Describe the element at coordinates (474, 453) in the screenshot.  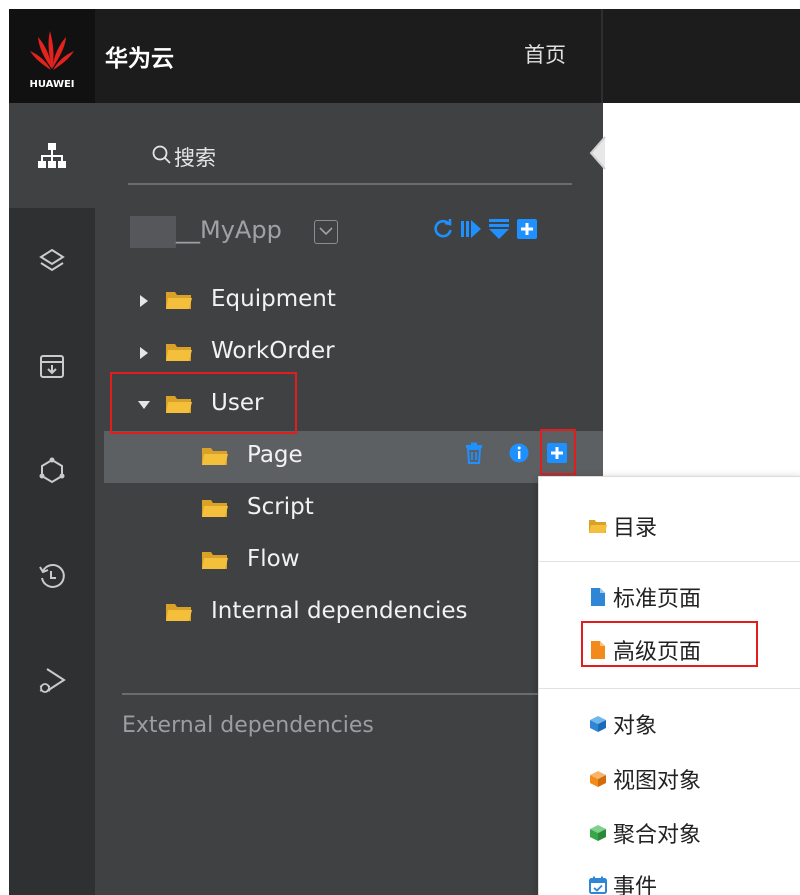
I see `trash-icon` at that location.